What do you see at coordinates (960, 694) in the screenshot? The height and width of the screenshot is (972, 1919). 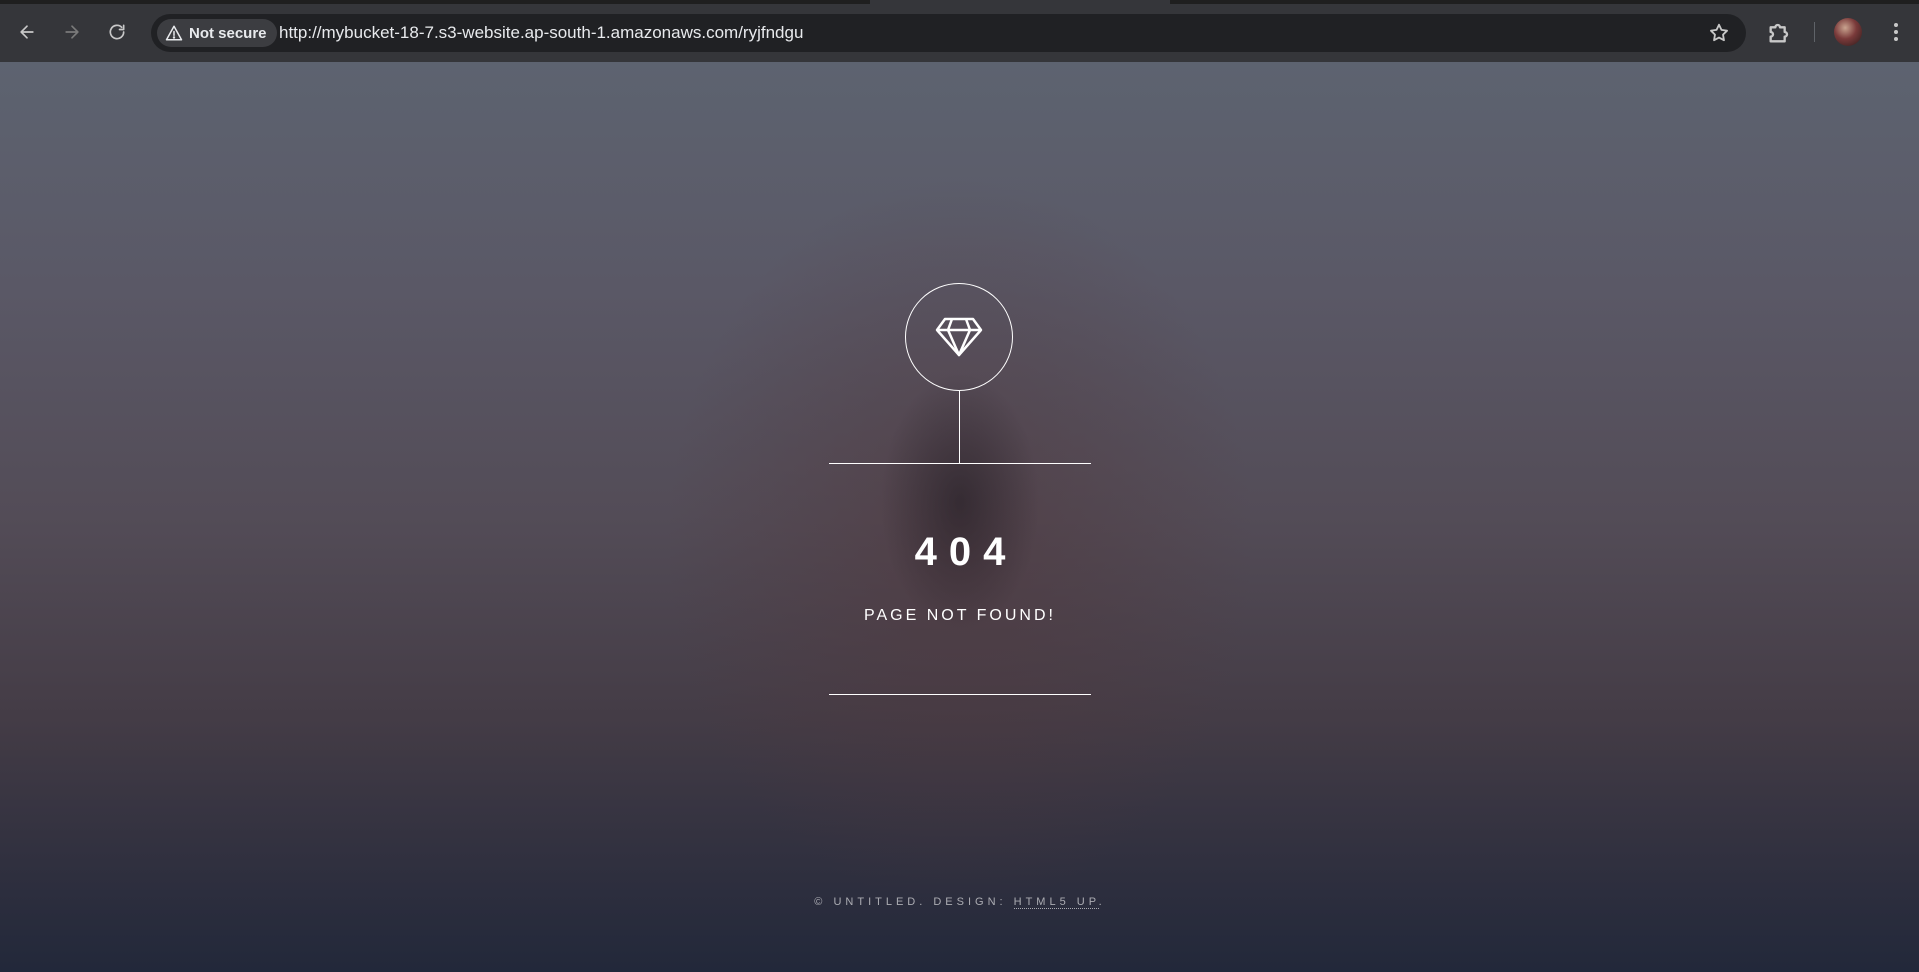 I see `bottom-divider` at bounding box center [960, 694].